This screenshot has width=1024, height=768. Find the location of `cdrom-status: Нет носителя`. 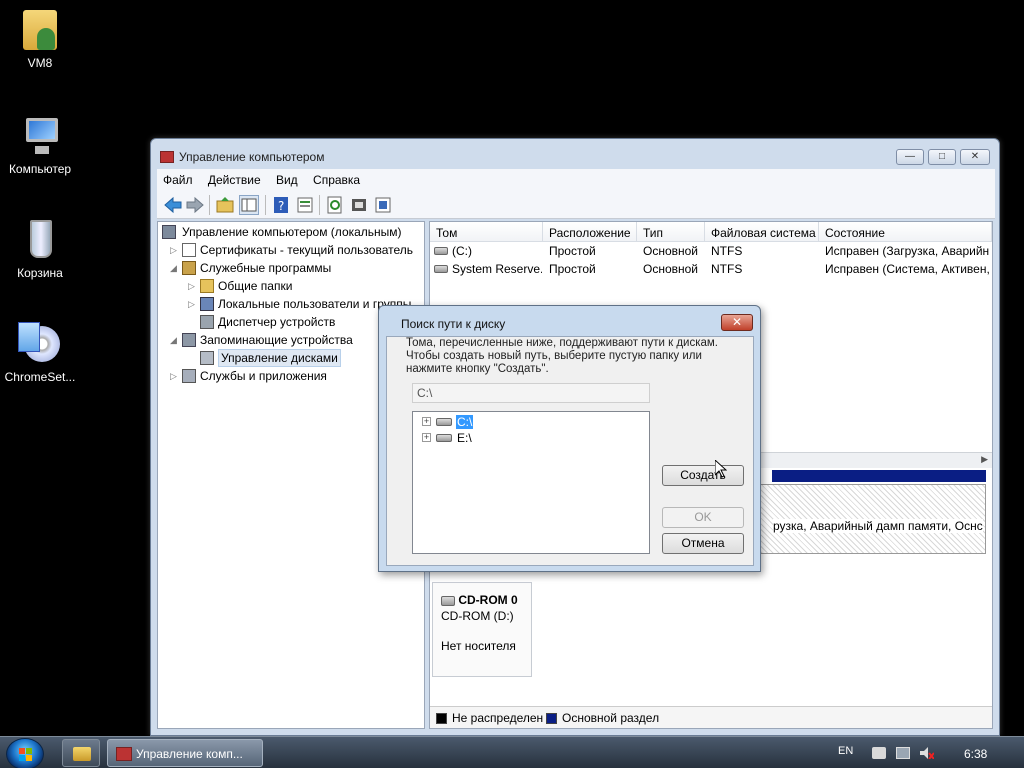

cdrom-status: Нет носителя is located at coordinates (478, 646).